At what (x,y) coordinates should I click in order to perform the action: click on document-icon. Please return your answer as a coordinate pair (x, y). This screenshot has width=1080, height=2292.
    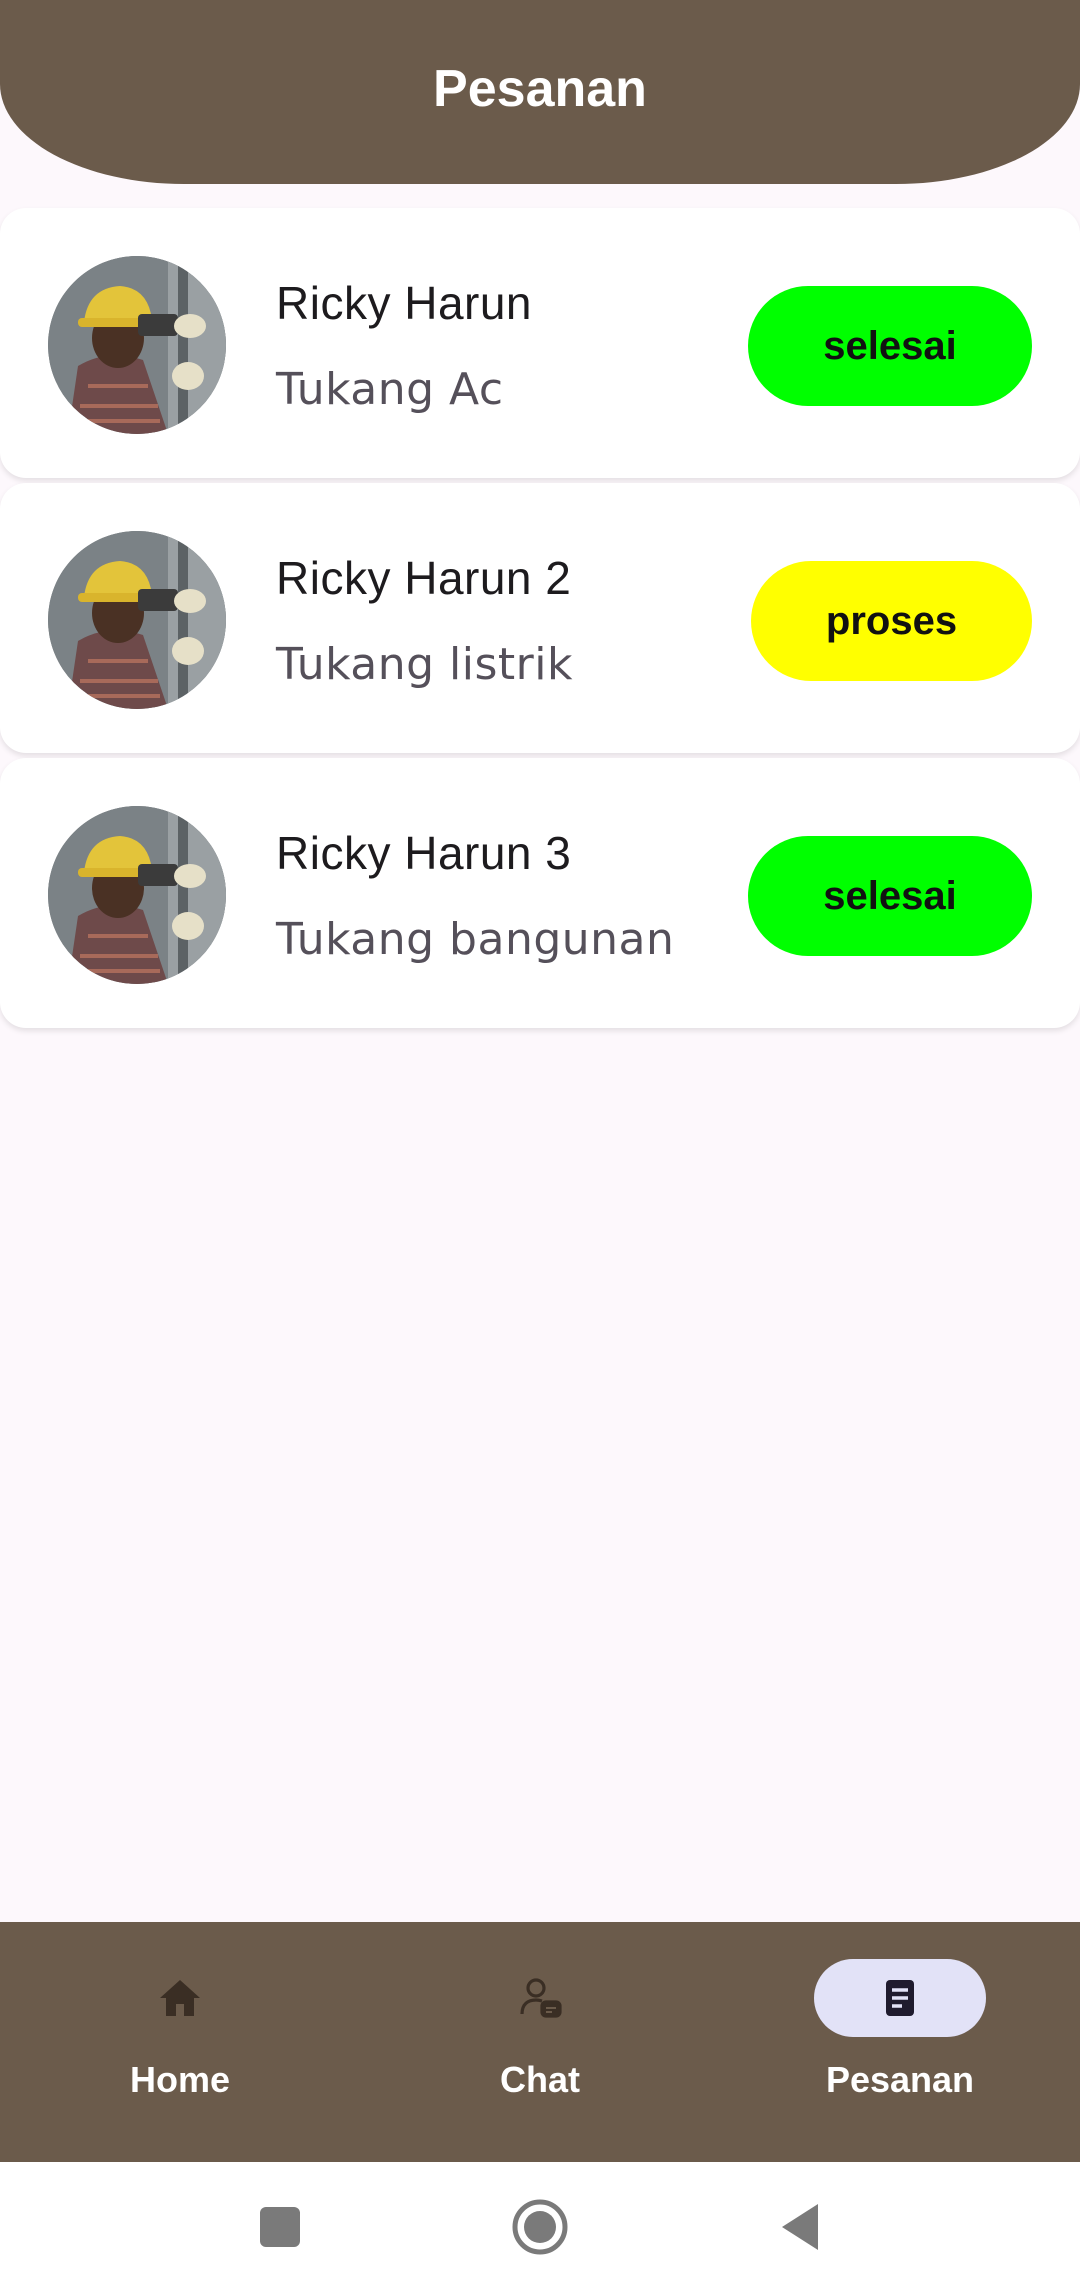
    Looking at the image, I should click on (900, 1998).